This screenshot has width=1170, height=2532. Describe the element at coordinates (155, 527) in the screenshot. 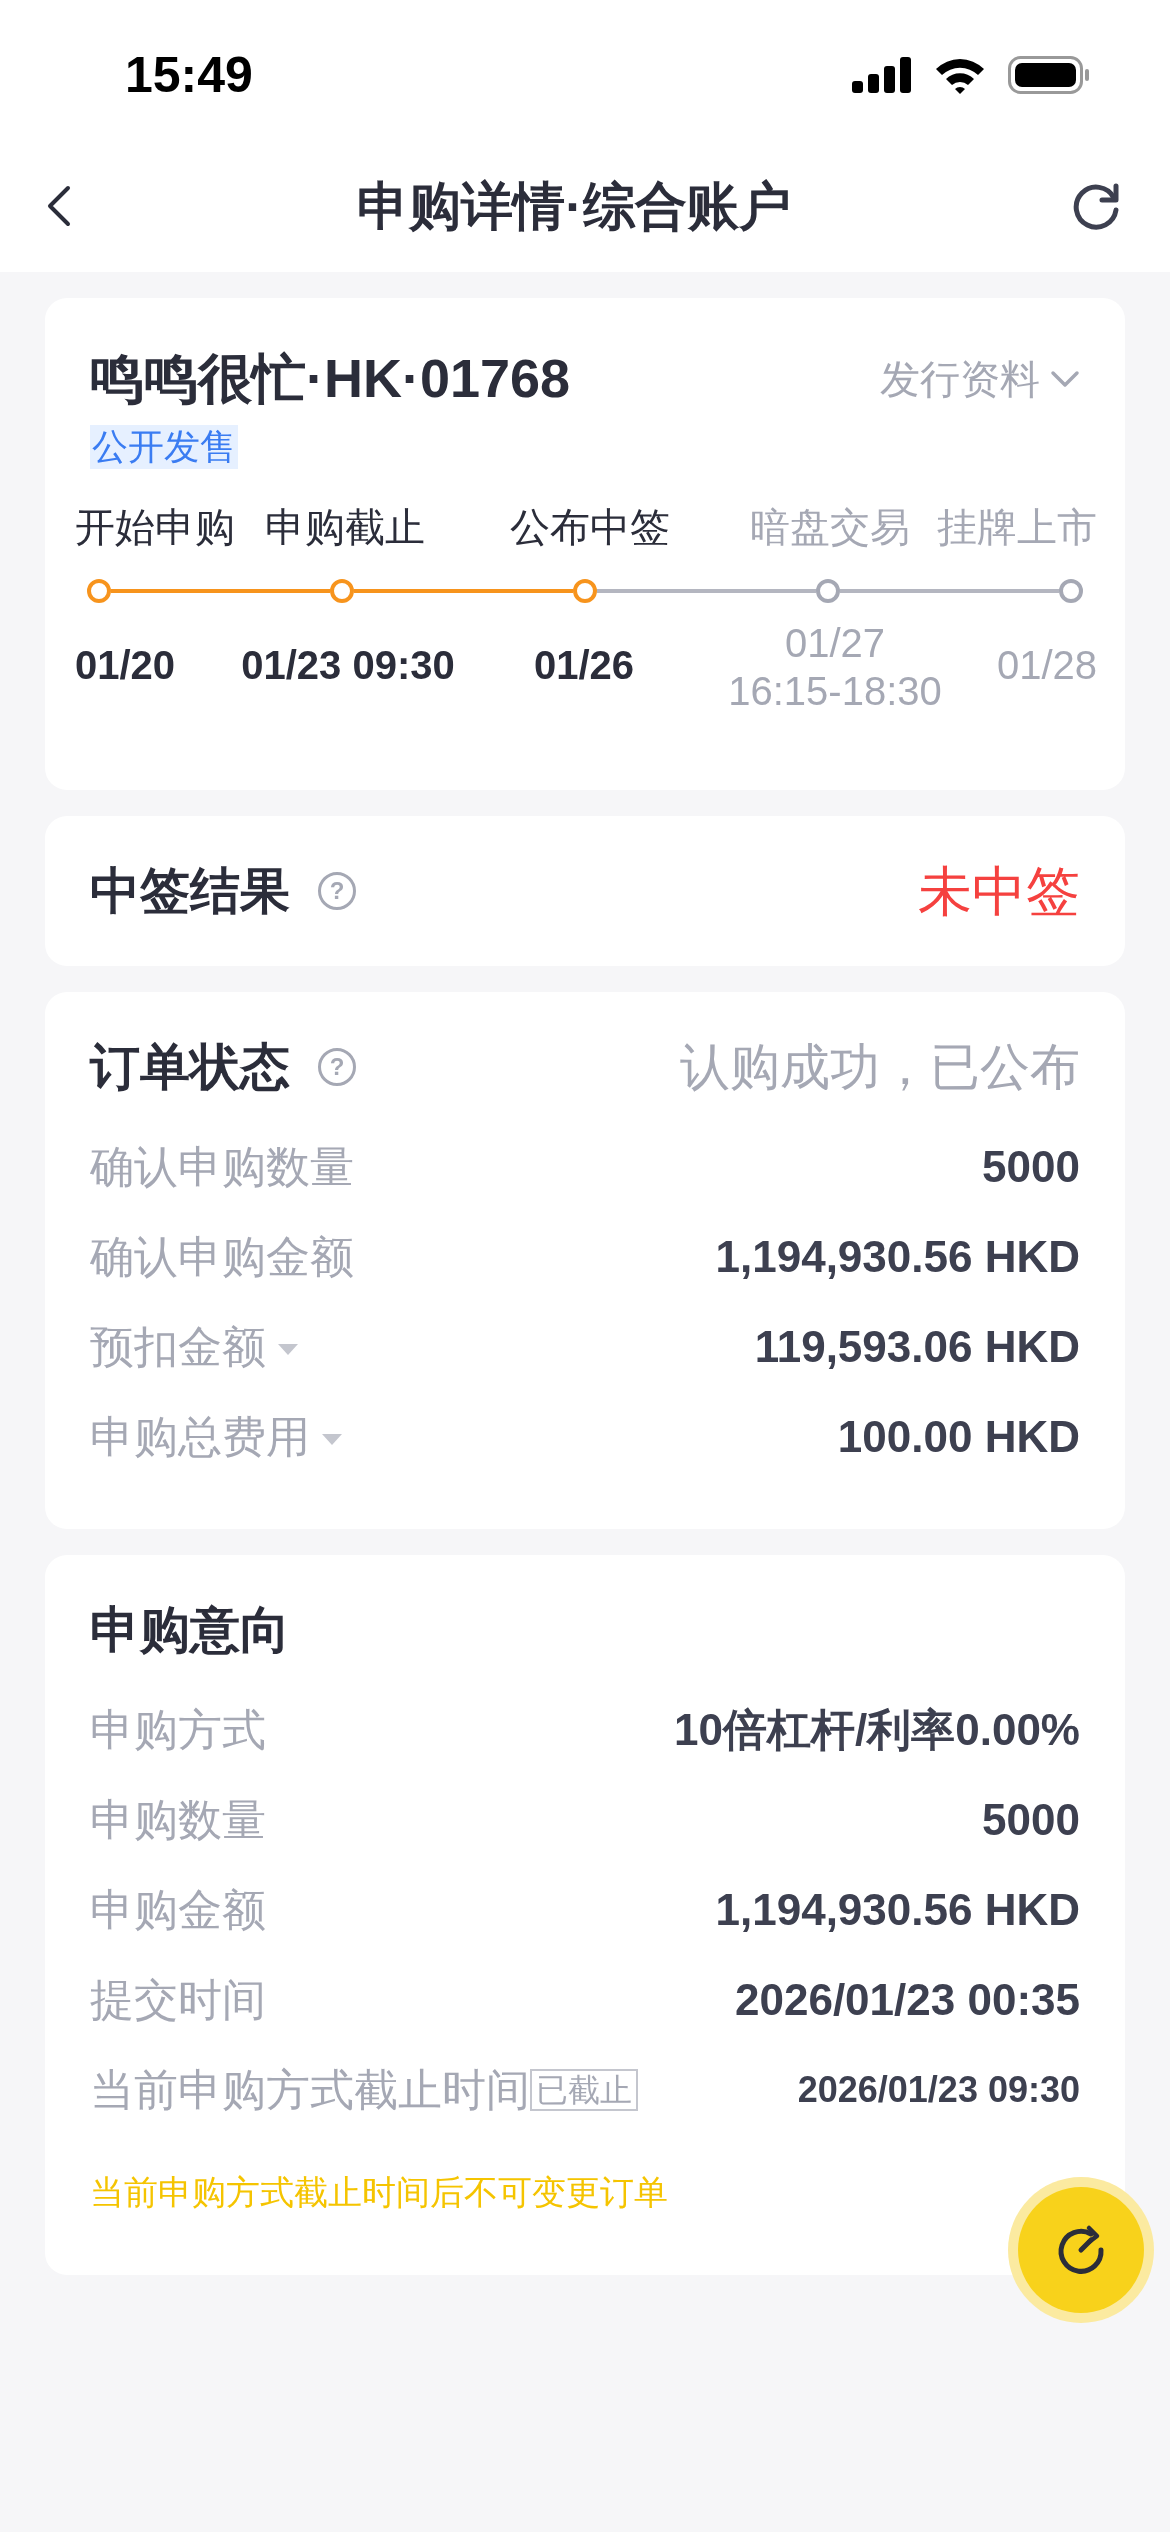

I see `step-label: 开始申购` at that location.